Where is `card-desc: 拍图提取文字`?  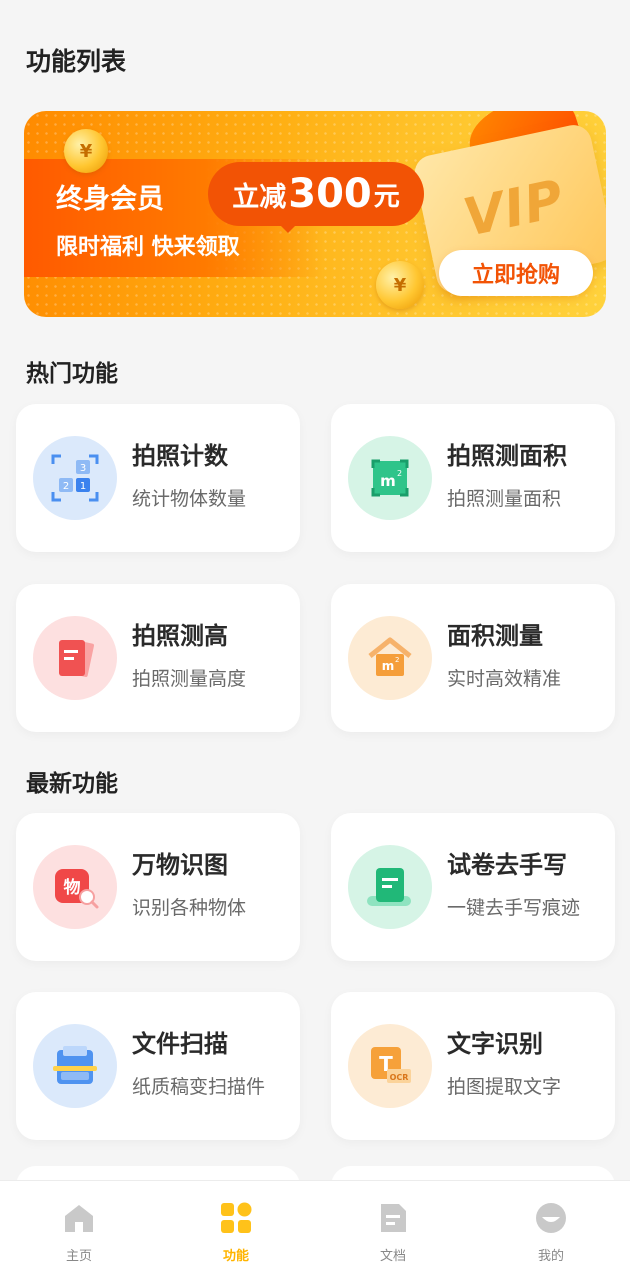 card-desc: 拍图提取文字 is located at coordinates (504, 1087).